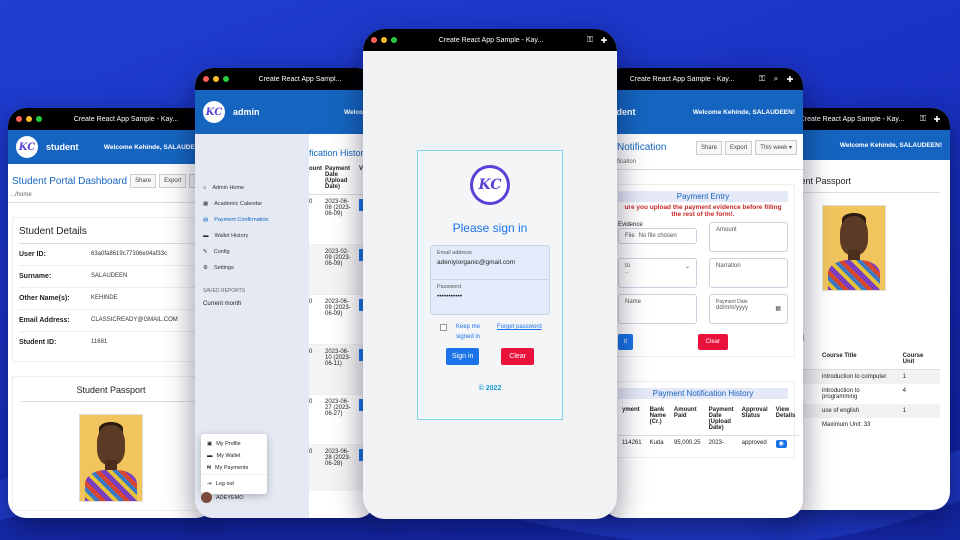  Describe the element at coordinates (490, 40) in the screenshot. I see `login-window-titlebar: Create React App Sample - Kay... ⚿ ✚` at that location.